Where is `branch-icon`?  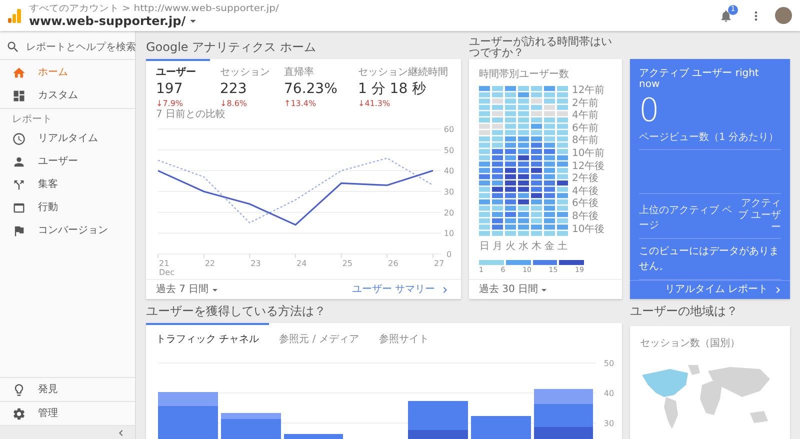 branch-icon is located at coordinates (19, 185).